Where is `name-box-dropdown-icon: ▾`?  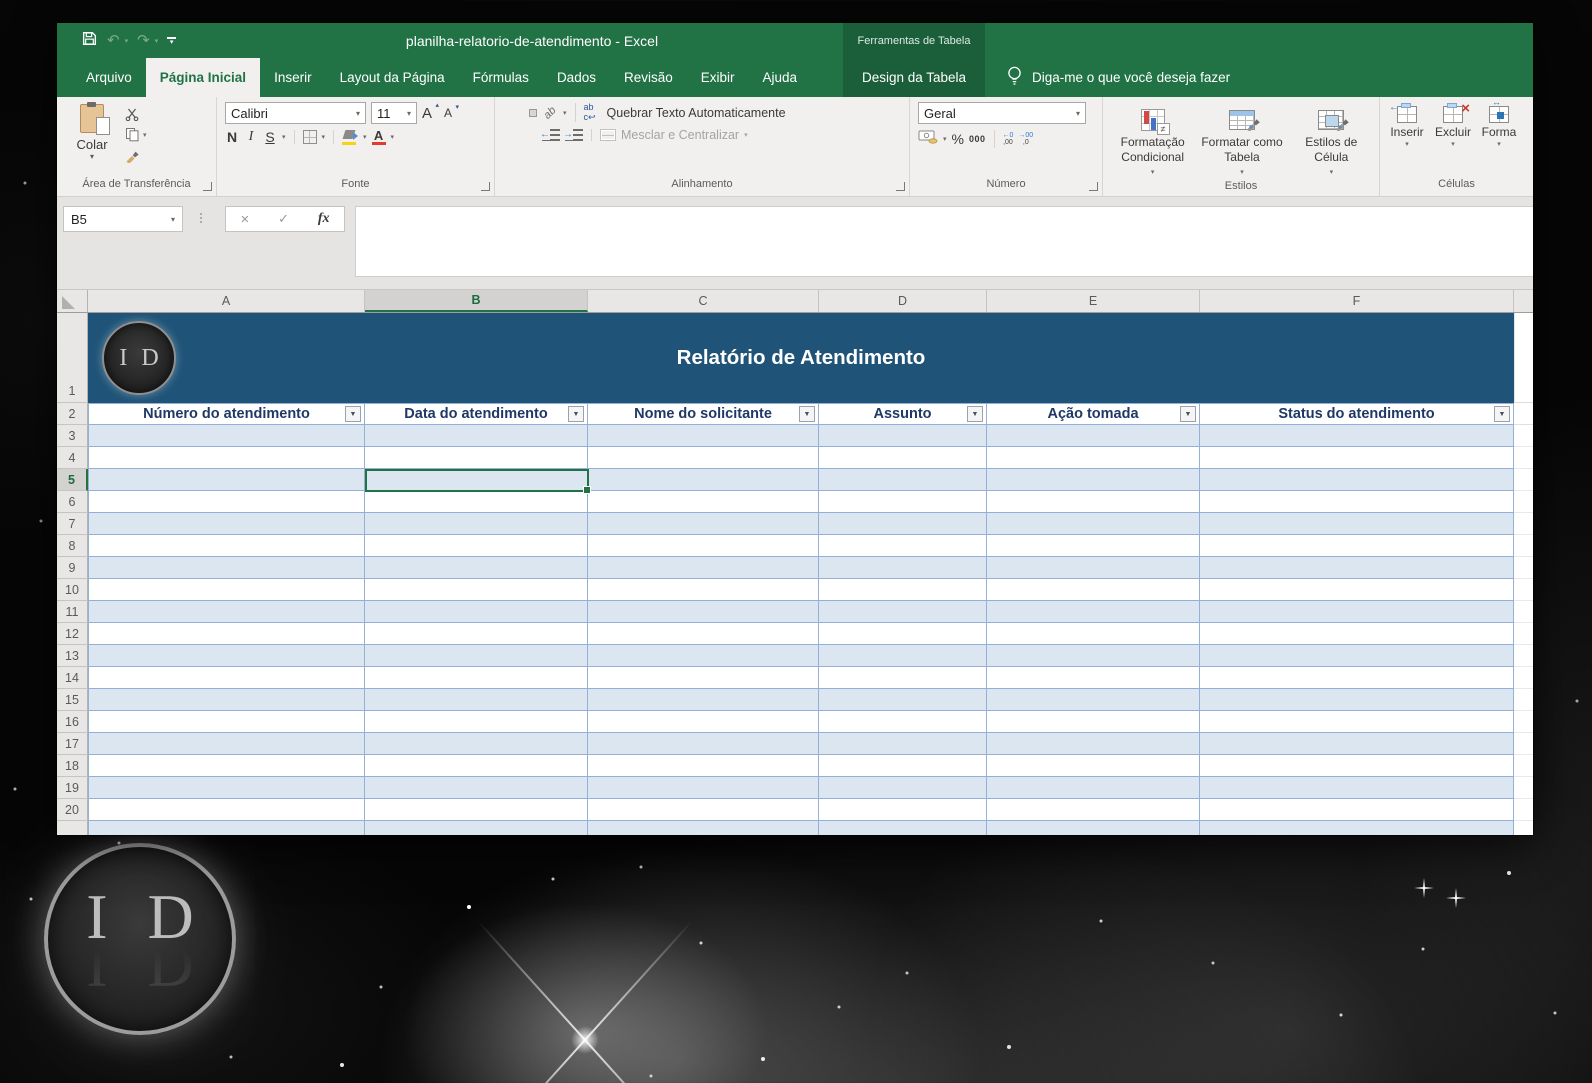
name-box-dropdown-icon: ▾ is located at coordinates (173, 219).